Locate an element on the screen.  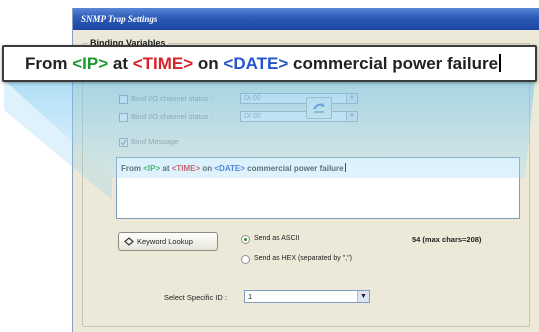
bind-io-status-label-1: Bind I/O channel status : is located at coordinates (172, 98).